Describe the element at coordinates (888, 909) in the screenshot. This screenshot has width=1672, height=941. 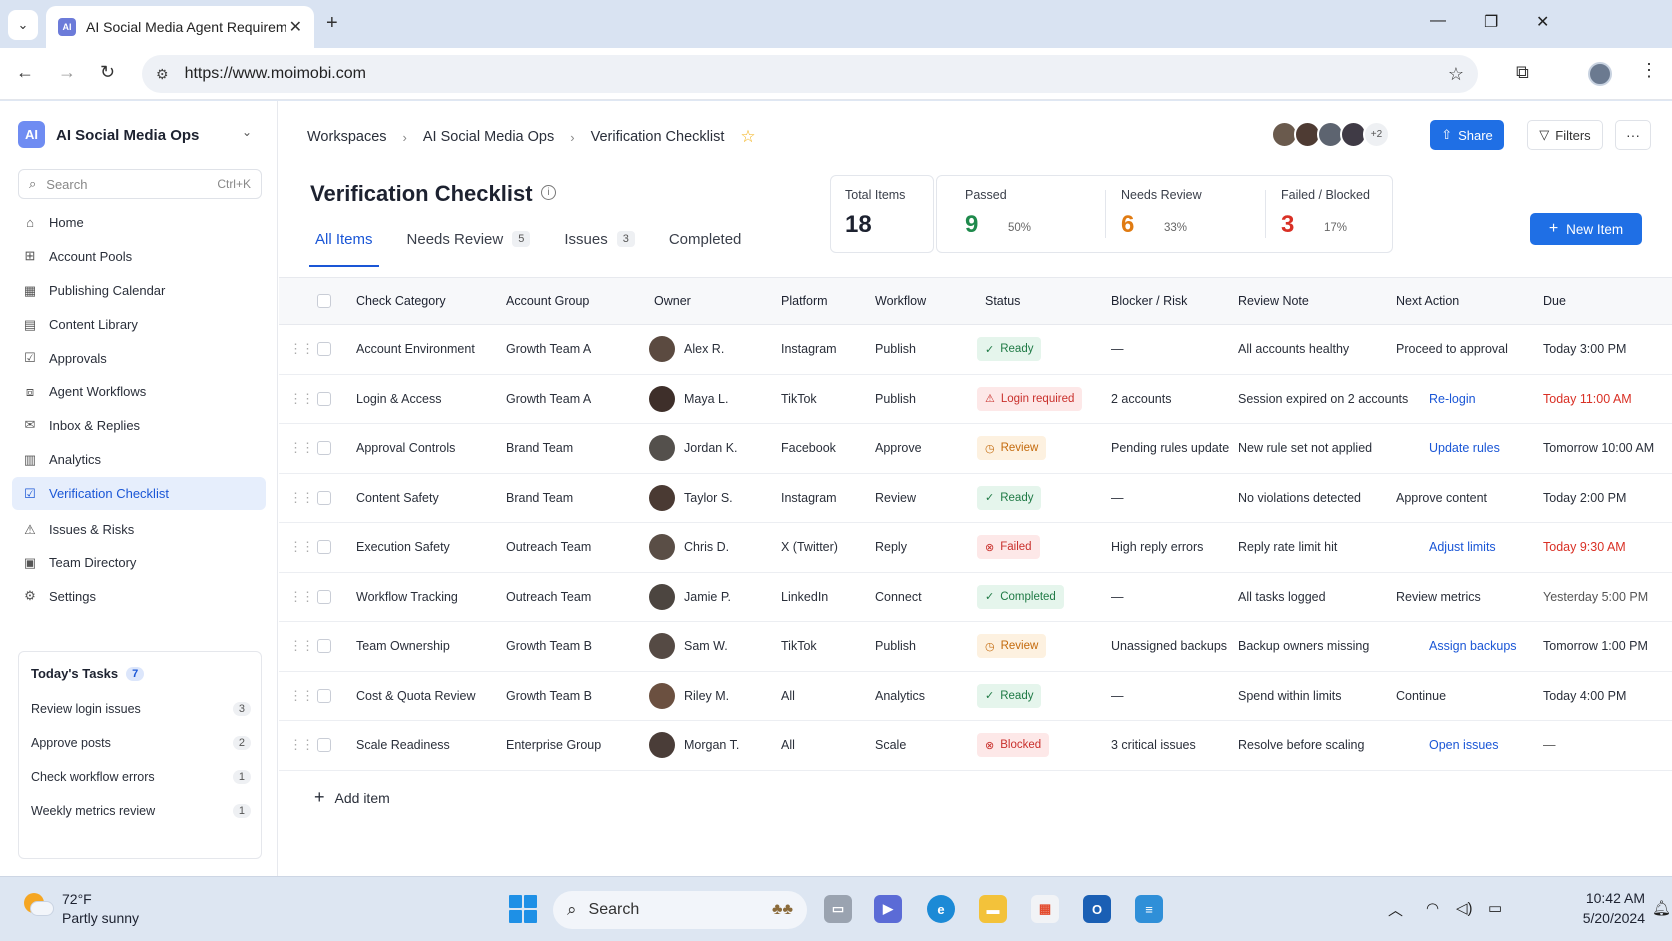
I see `meet-app-icon: ▶` at that location.